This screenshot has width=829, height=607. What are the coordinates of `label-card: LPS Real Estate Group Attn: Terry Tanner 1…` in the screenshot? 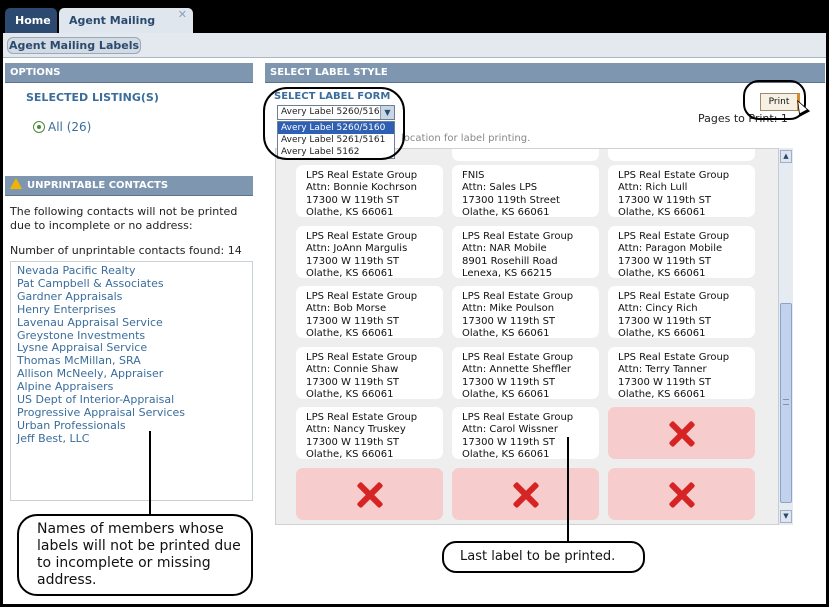 It's located at (681, 374).